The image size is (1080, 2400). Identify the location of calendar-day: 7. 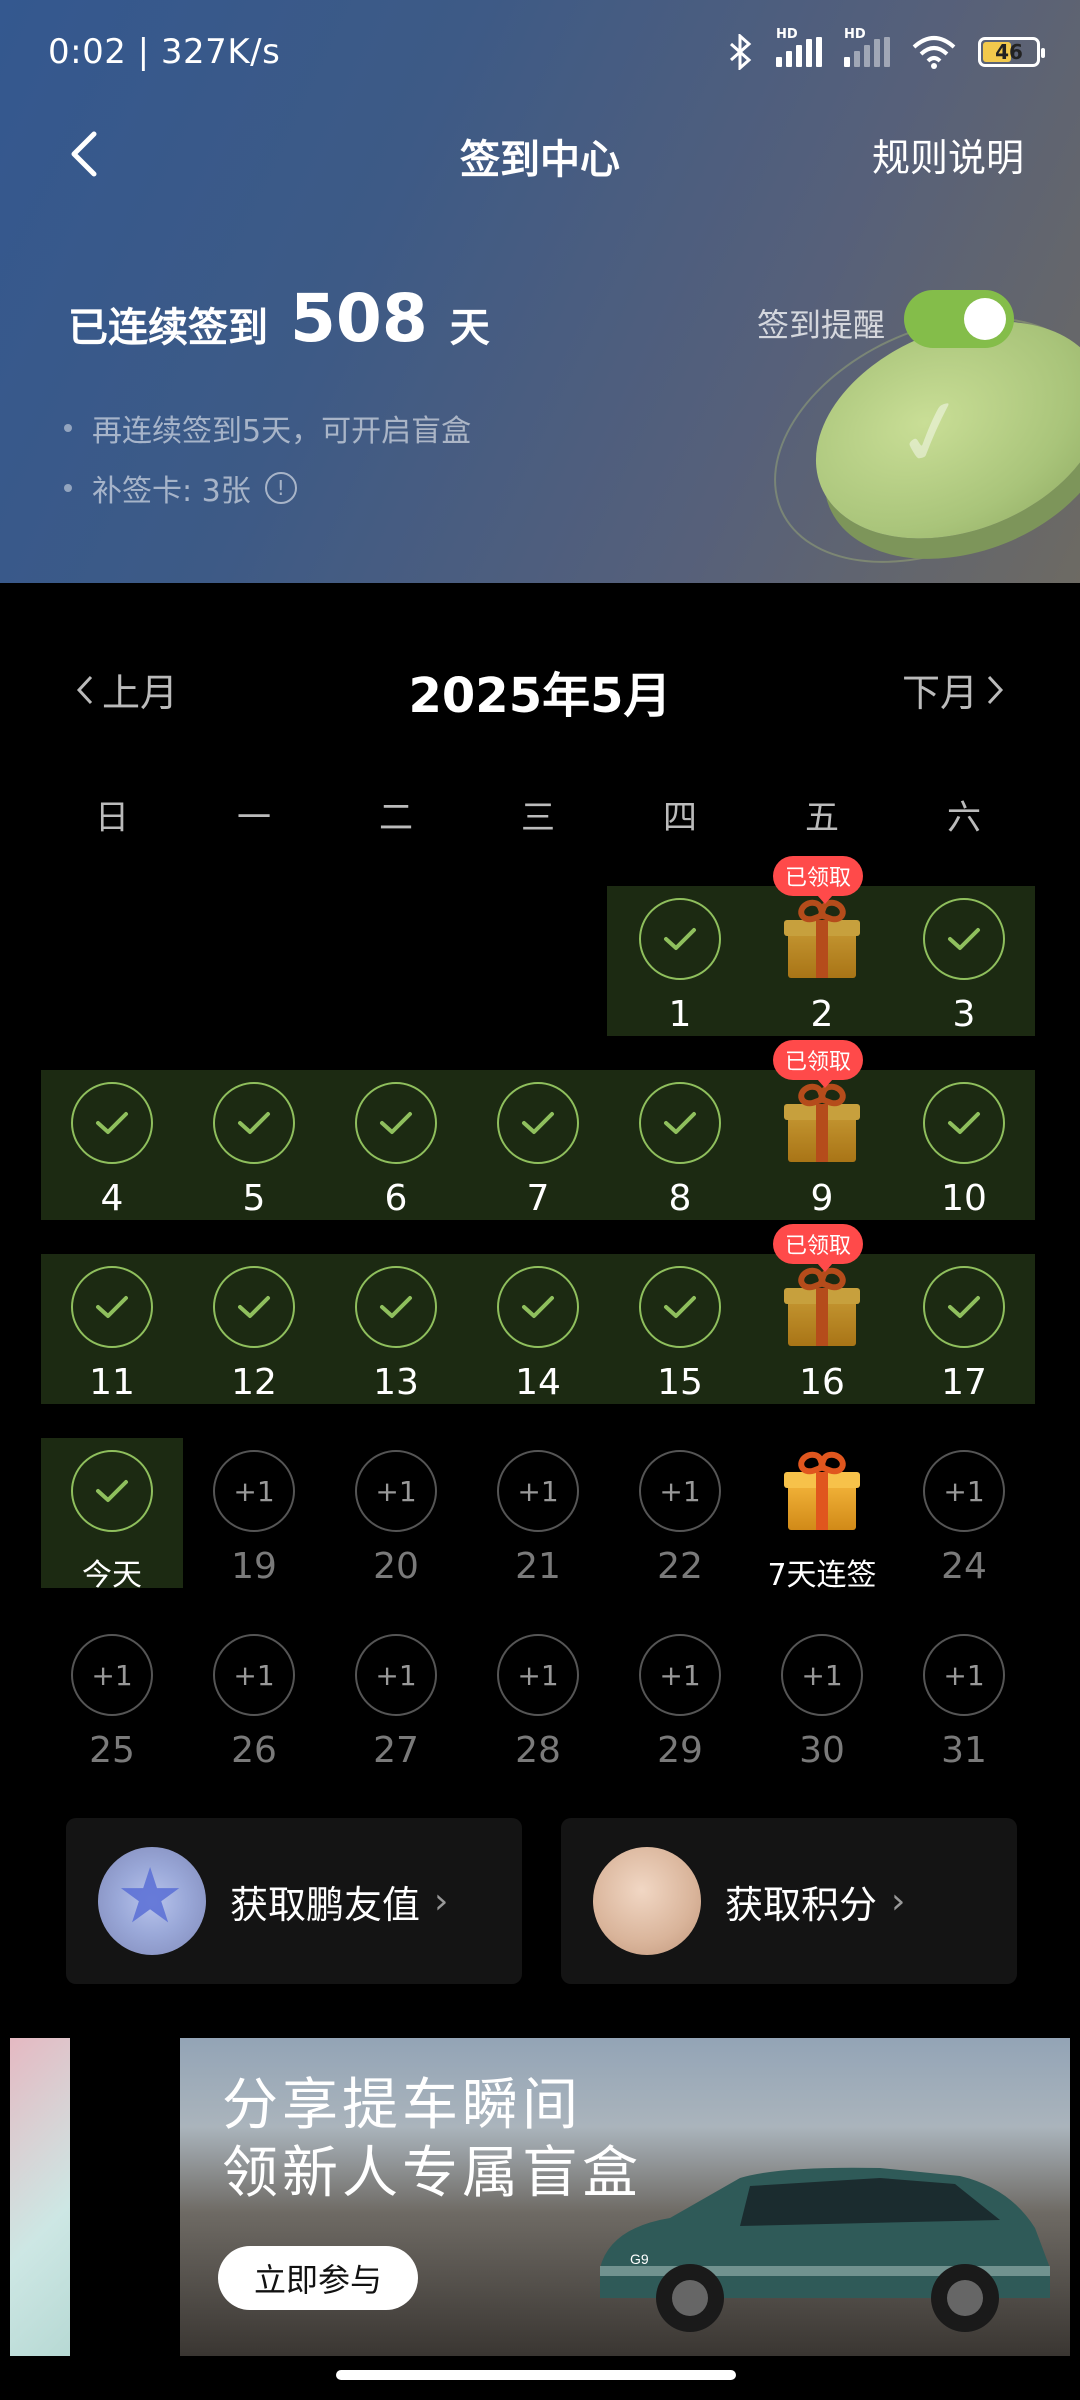
(538, 1145).